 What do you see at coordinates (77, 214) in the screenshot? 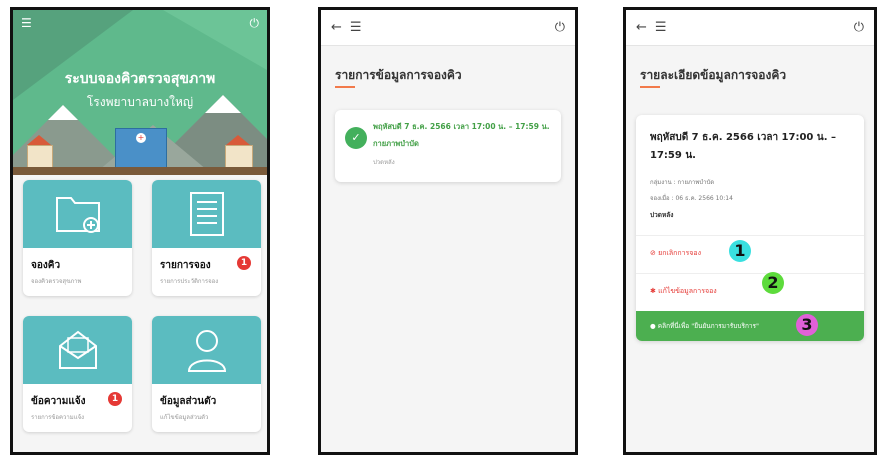
I see `folder-add-icon` at bounding box center [77, 214].